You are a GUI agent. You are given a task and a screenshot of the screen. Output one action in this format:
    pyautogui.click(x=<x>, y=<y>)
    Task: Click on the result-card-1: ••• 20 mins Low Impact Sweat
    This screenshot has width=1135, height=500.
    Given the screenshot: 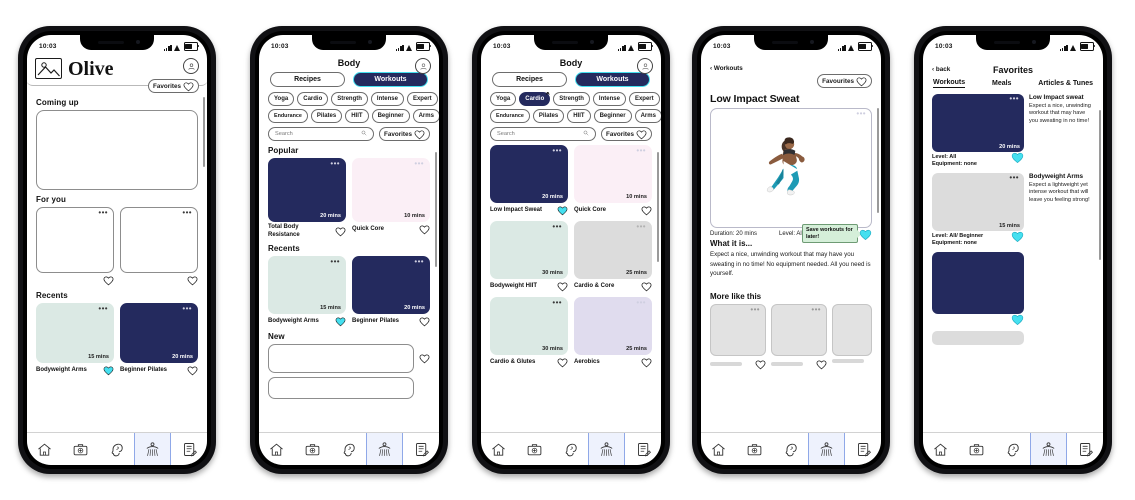 What is the action you would take?
    pyautogui.click(x=529, y=180)
    